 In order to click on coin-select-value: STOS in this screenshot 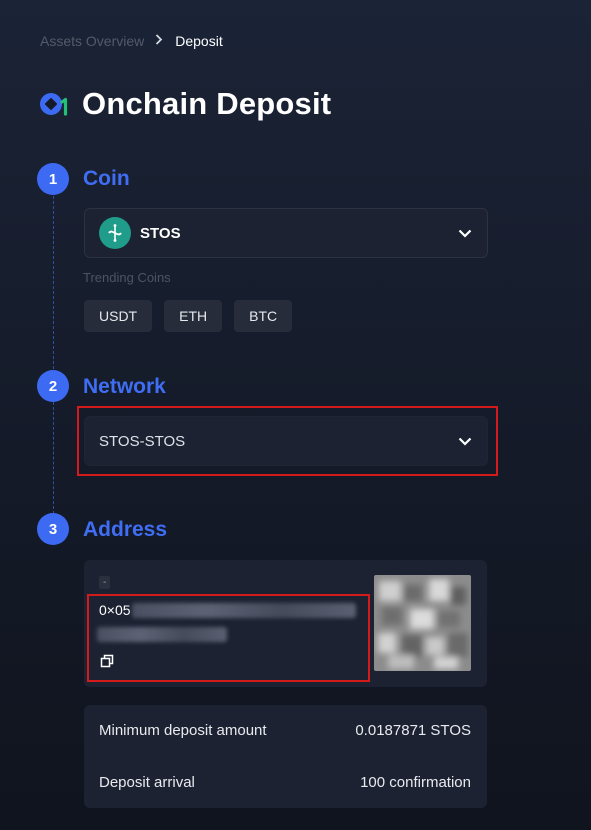, I will do `click(160, 233)`.